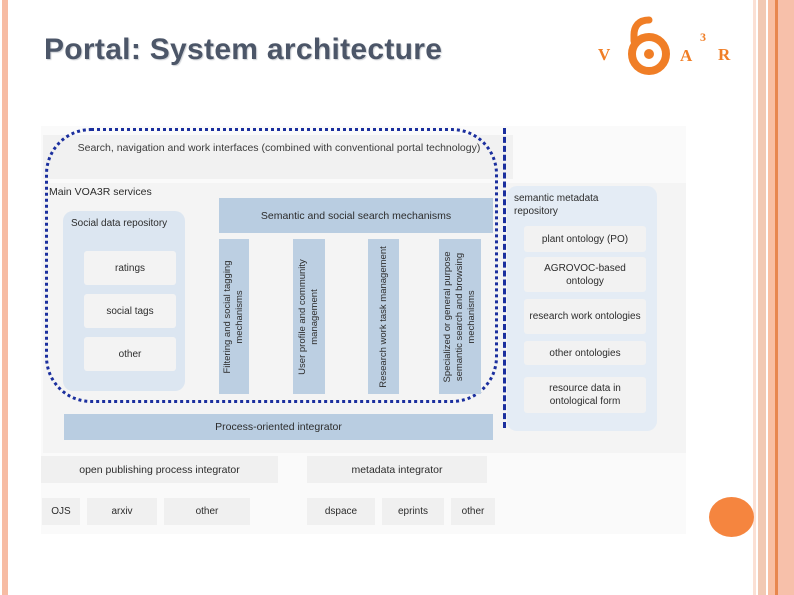 The image size is (794, 595). I want to click on service-column-filtering-label: Filtering and social tagging mechanisms, so click(233, 317).